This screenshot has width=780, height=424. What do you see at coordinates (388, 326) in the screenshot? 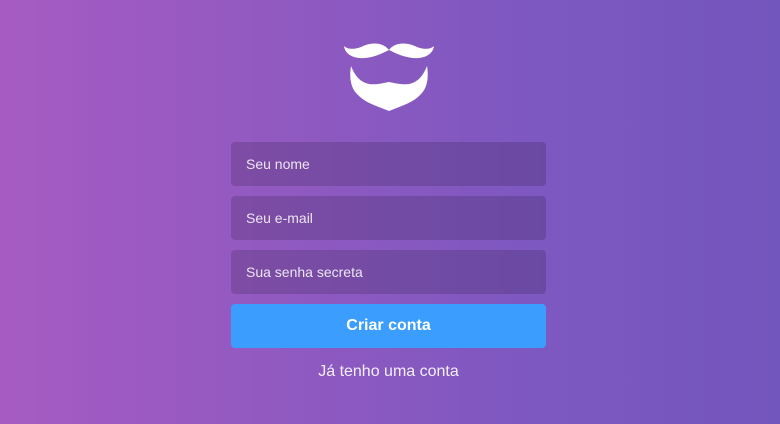
I see `create-account-button: Criar conta` at bounding box center [388, 326].